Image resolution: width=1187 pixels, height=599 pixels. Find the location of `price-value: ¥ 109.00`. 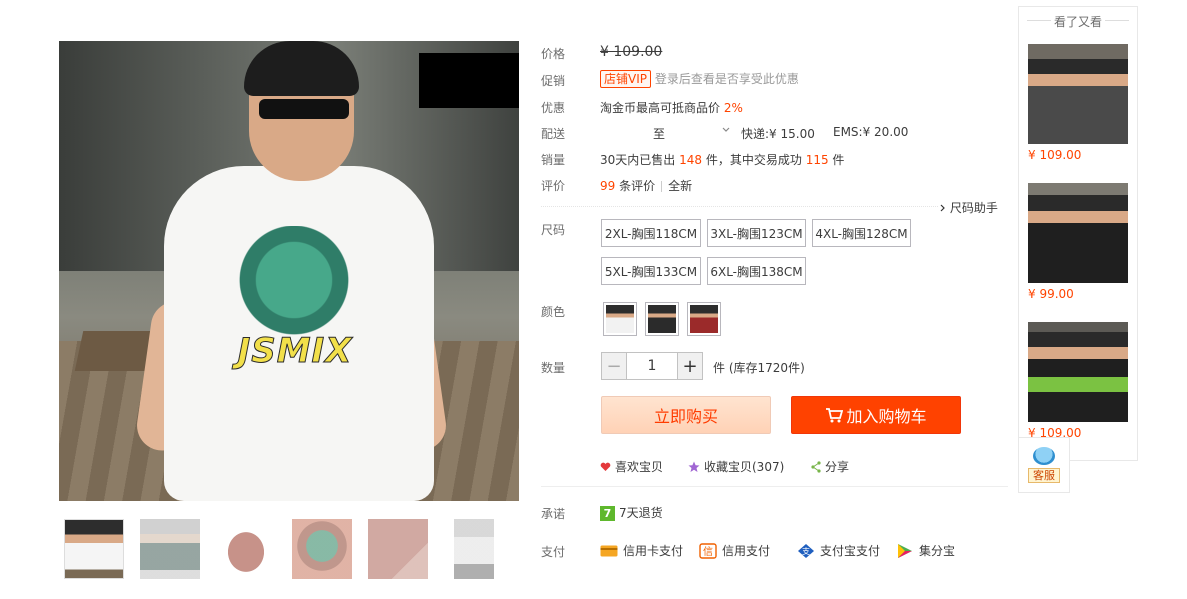

price-value: ¥ 109.00 is located at coordinates (631, 52).